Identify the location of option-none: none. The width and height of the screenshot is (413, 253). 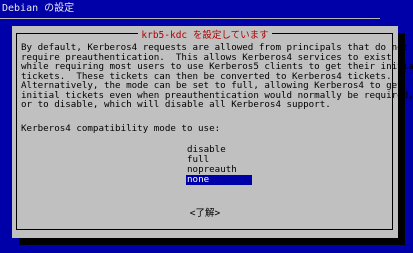
(219, 180).